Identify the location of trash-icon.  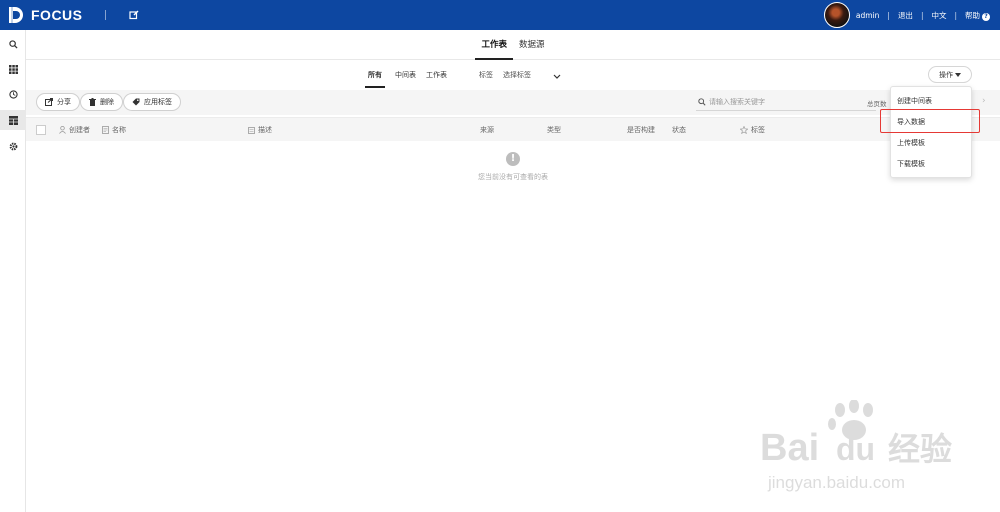
(92, 102).